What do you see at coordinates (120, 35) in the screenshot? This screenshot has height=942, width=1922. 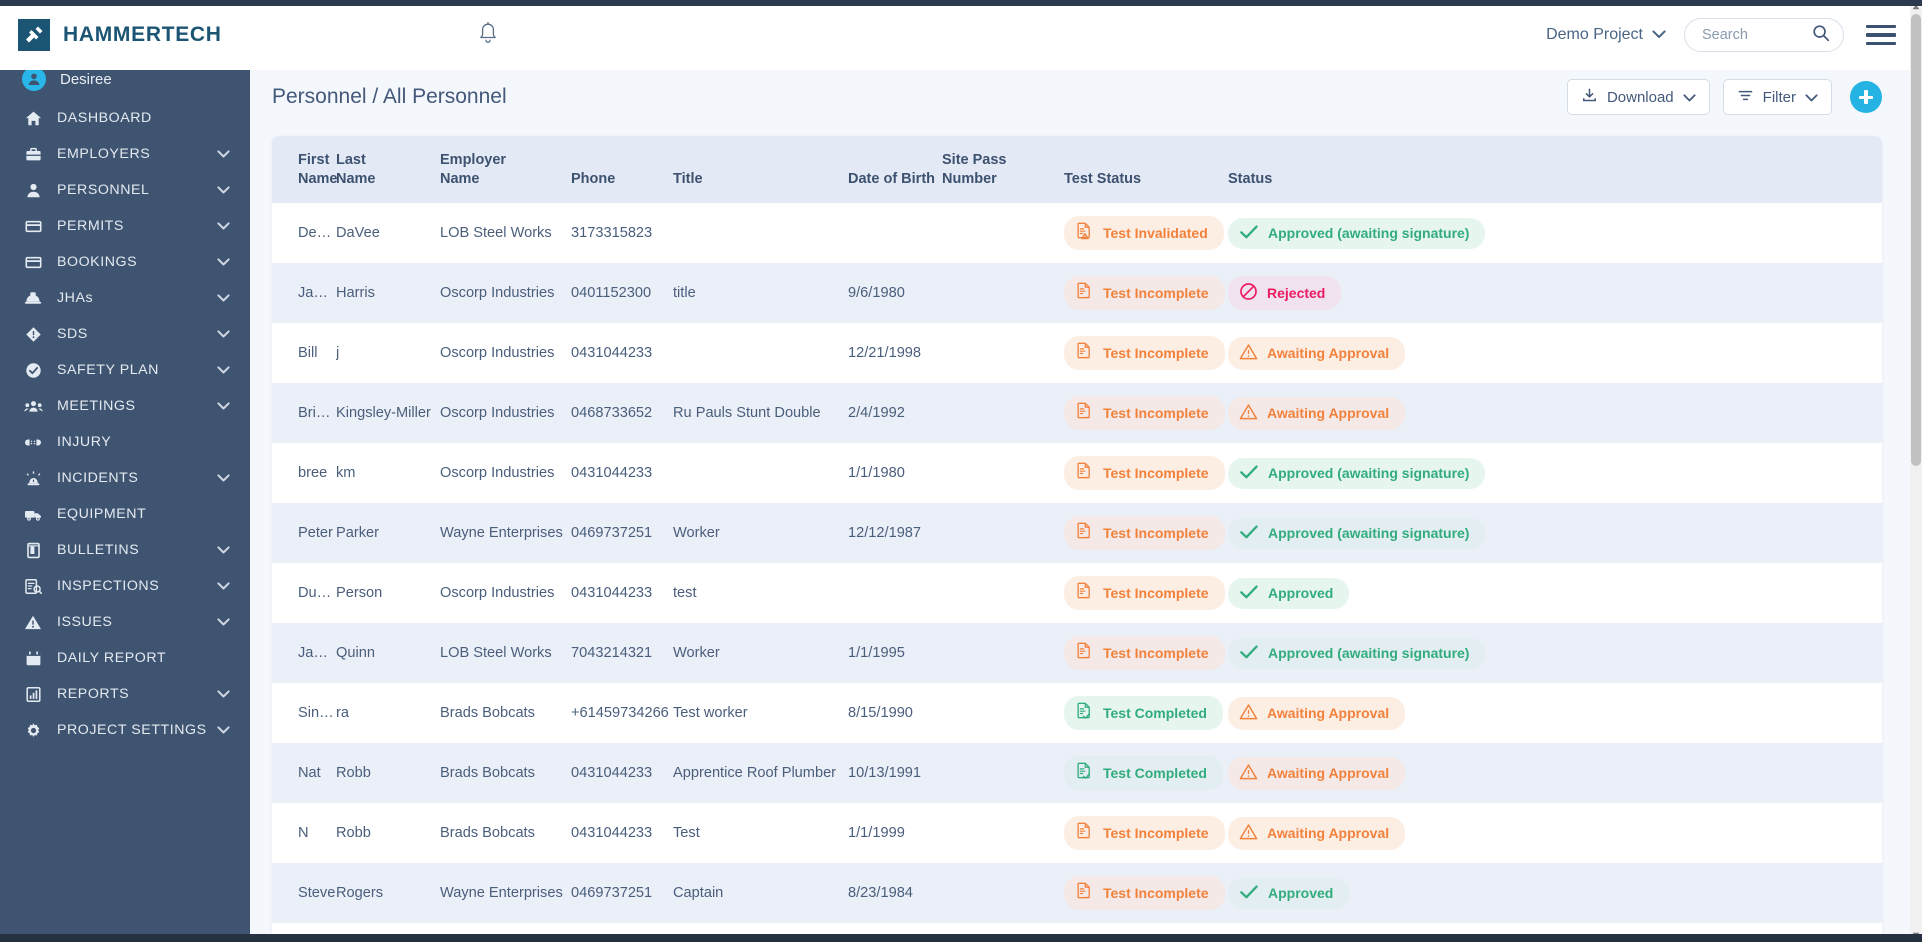 I see `brand-logo: HAMMERTECH` at bounding box center [120, 35].